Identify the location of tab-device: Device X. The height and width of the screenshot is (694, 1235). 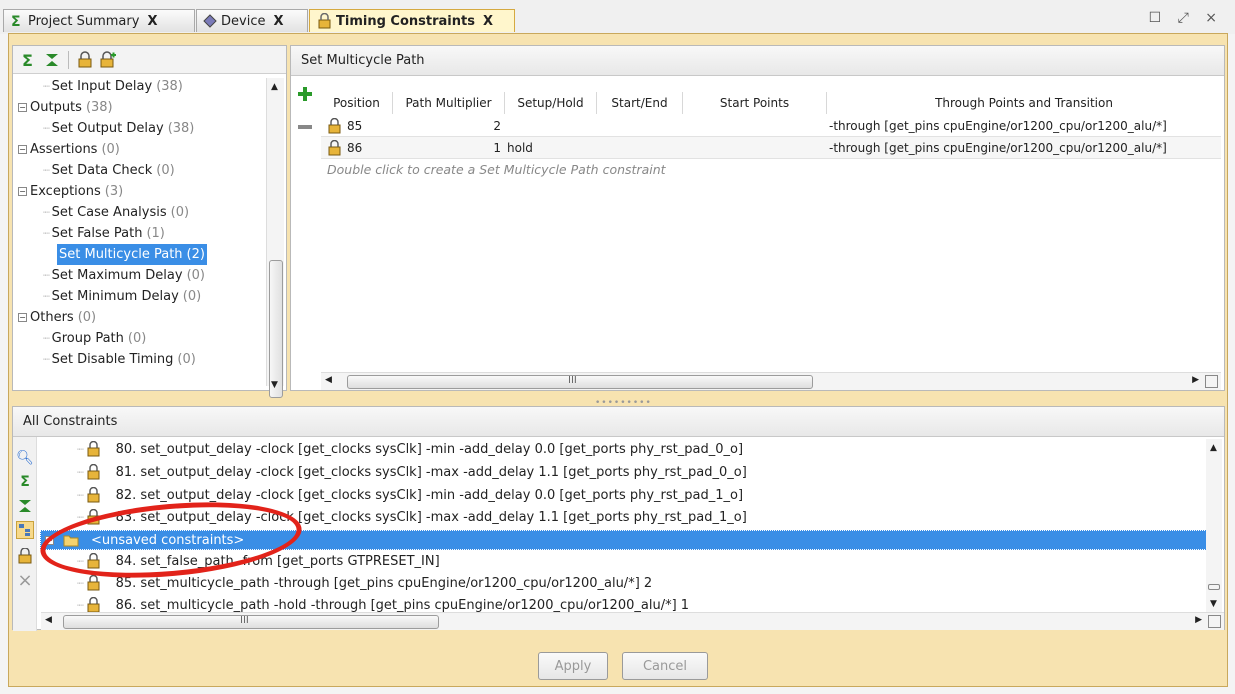
(252, 20).